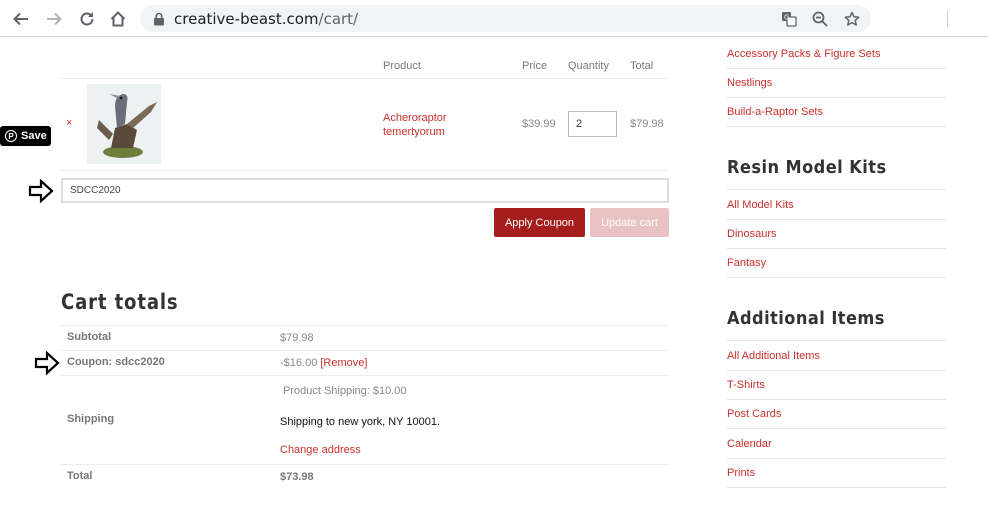  Describe the element at coordinates (806, 318) in the screenshot. I see `sidebar-heading-additional-items: Additional Items` at that location.